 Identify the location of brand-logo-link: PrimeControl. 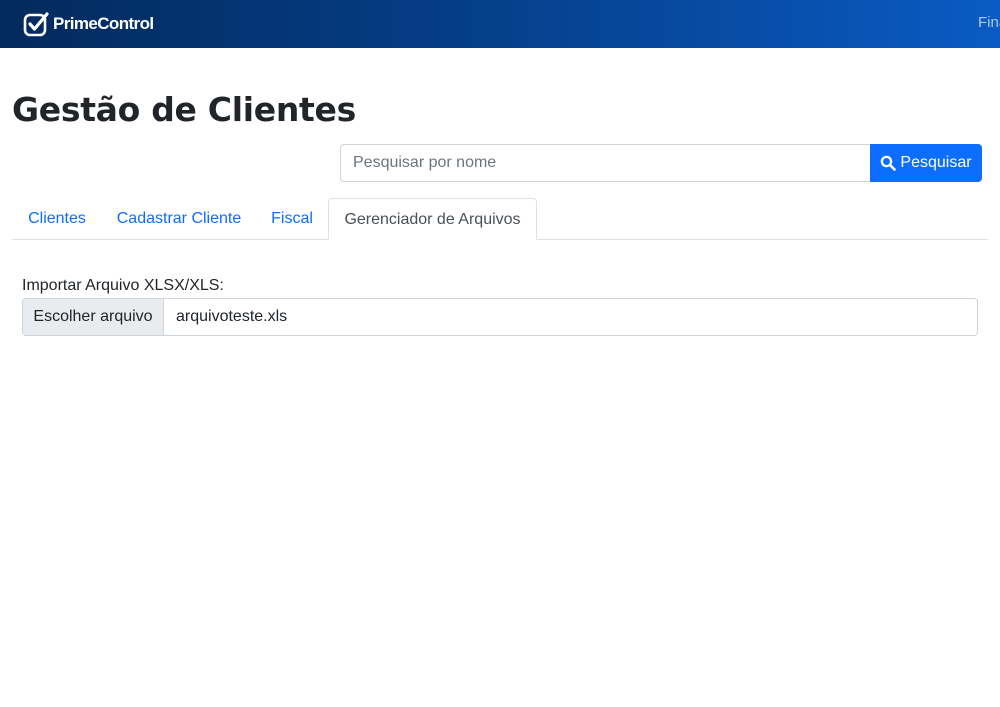
(88, 24).